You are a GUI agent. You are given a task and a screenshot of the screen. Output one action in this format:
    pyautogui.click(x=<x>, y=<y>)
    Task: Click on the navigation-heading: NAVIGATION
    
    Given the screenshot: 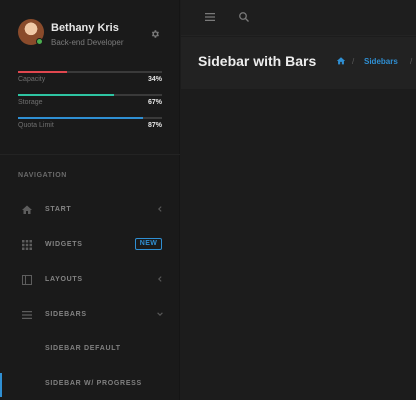 What is the action you would take?
    pyautogui.click(x=42, y=175)
    